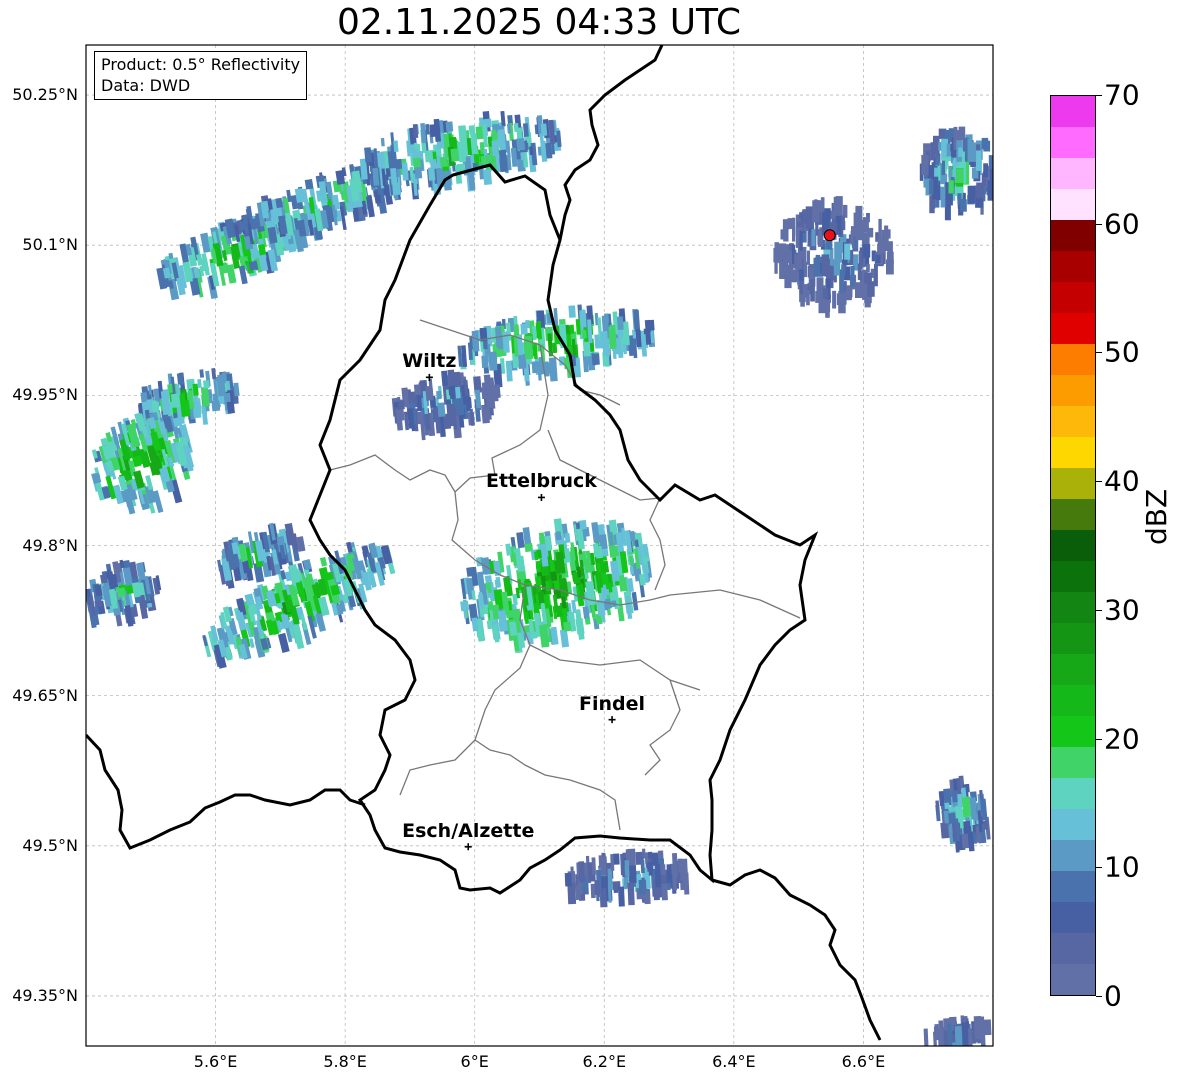 The image size is (1184, 1081). I want to click on colorbar-tick-1: 10, so click(1122, 867).